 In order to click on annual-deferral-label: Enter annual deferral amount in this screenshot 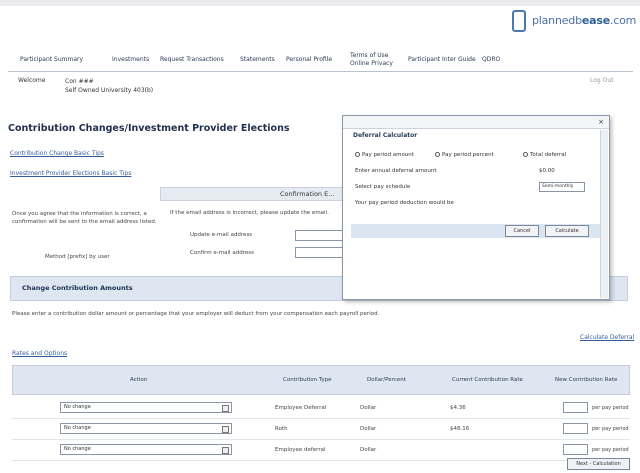, I will do `click(396, 171)`.